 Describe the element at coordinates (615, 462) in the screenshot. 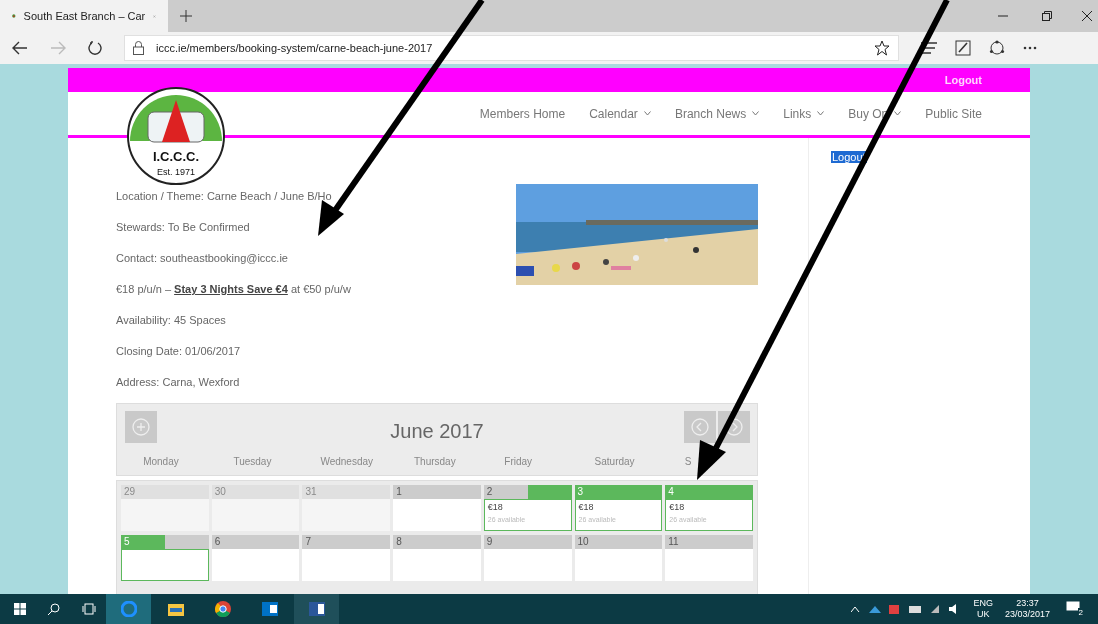

I see `weekday-label: Saturday` at that location.